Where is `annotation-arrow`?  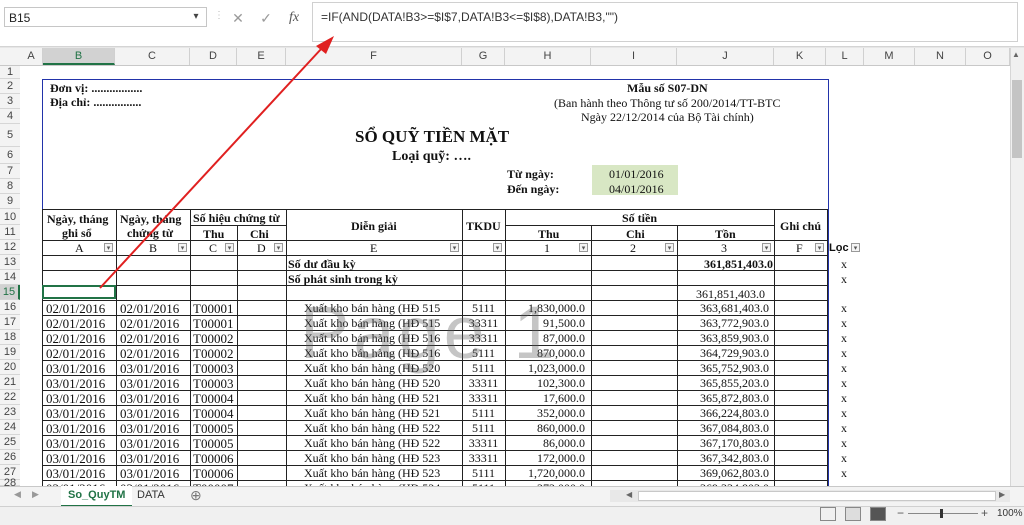 annotation-arrow is located at coordinates (216, 162).